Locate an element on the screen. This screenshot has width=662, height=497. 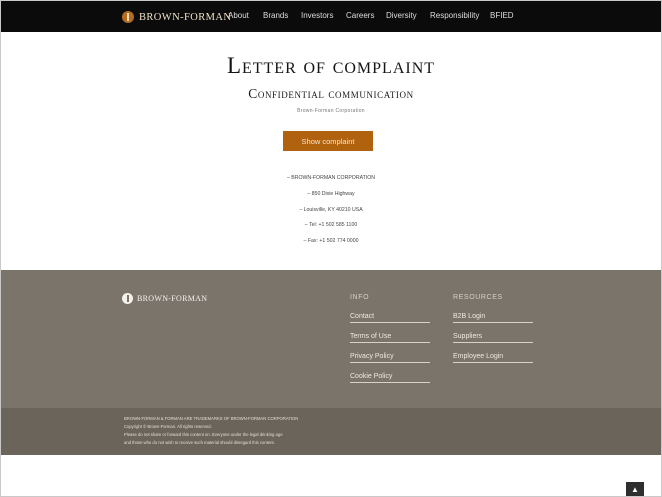
address-line-fax: – Fax: +1 502 774 0000 is located at coordinates (331, 241).